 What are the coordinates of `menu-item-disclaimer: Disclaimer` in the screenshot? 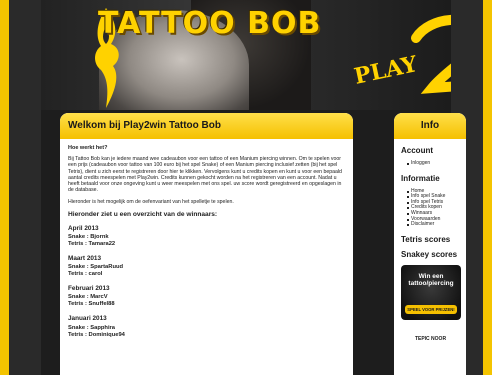 It's located at (433, 225).